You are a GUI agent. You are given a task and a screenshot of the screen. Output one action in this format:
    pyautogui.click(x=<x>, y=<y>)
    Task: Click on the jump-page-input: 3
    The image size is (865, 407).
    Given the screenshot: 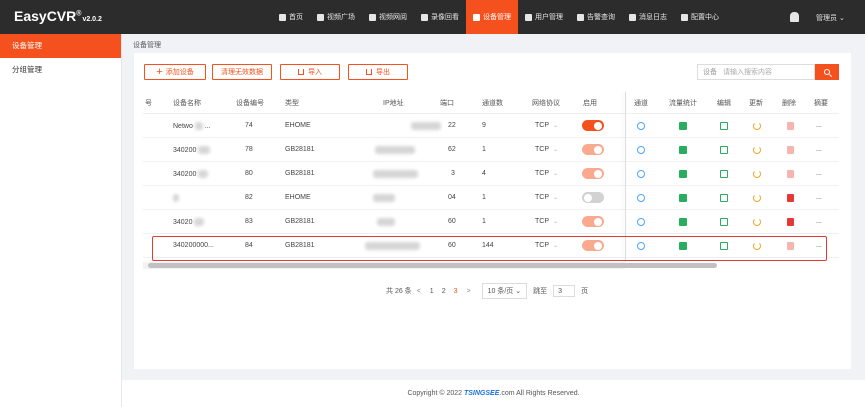 What is the action you would take?
    pyautogui.click(x=564, y=291)
    